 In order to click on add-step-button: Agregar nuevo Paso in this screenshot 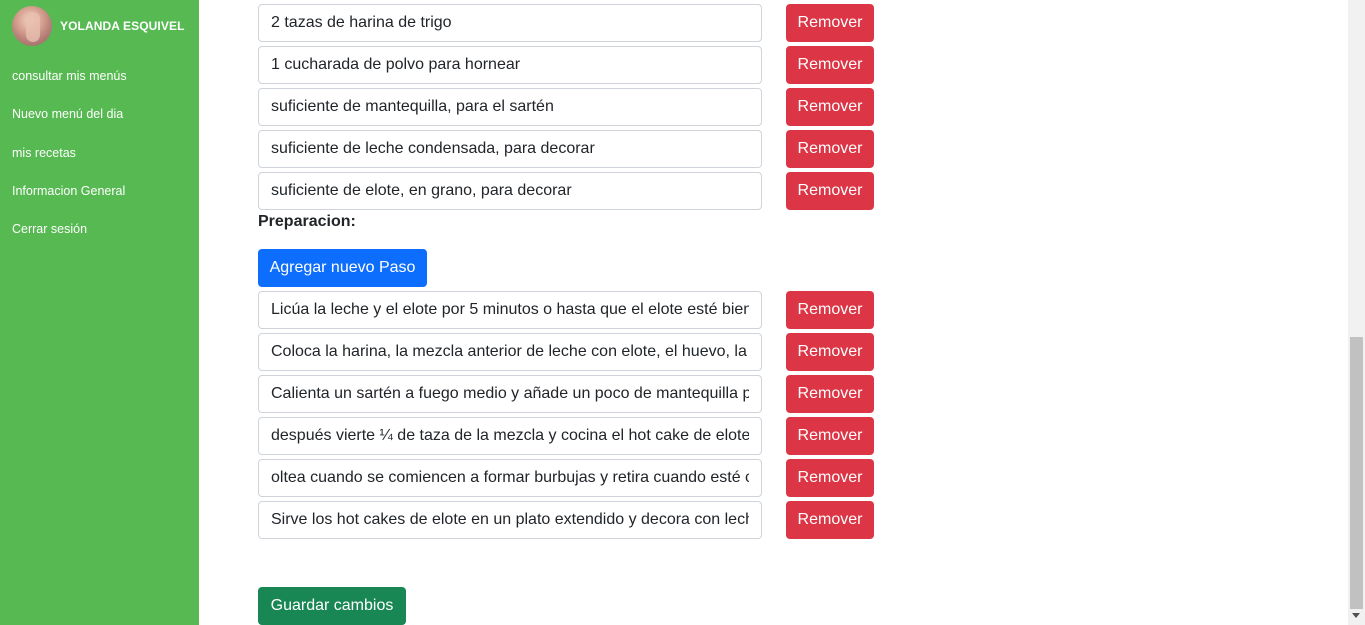, I will do `click(342, 268)`.